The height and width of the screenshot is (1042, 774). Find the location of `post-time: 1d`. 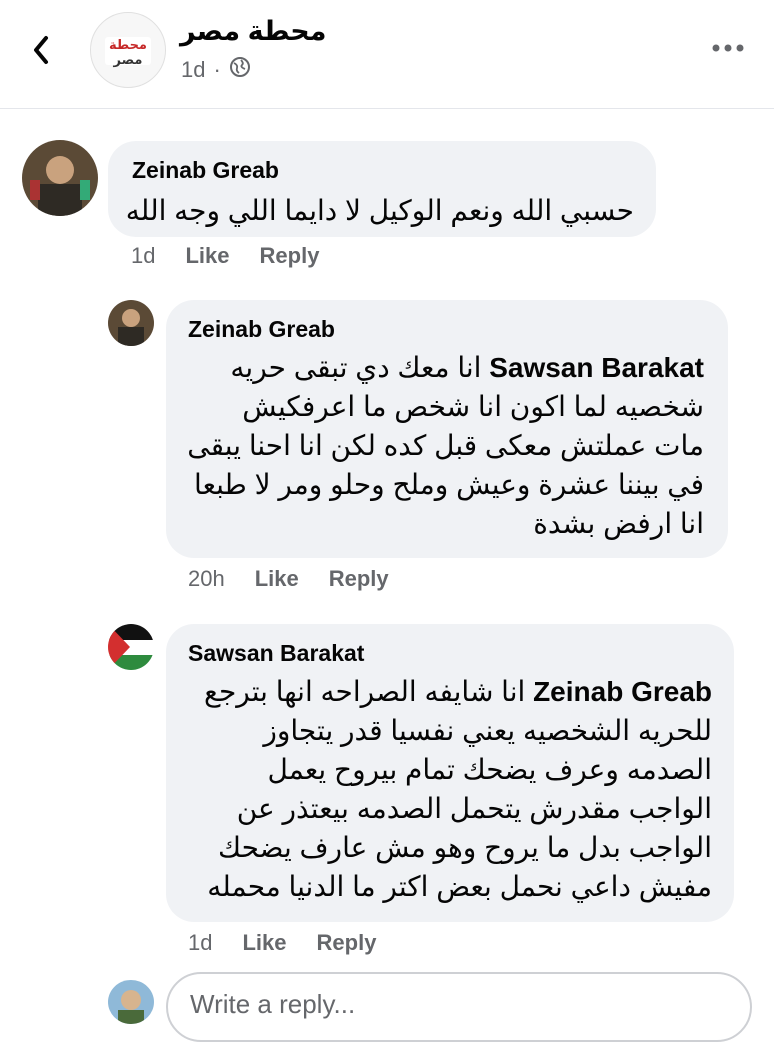

post-time: 1d is located at coordinates (193, 70).